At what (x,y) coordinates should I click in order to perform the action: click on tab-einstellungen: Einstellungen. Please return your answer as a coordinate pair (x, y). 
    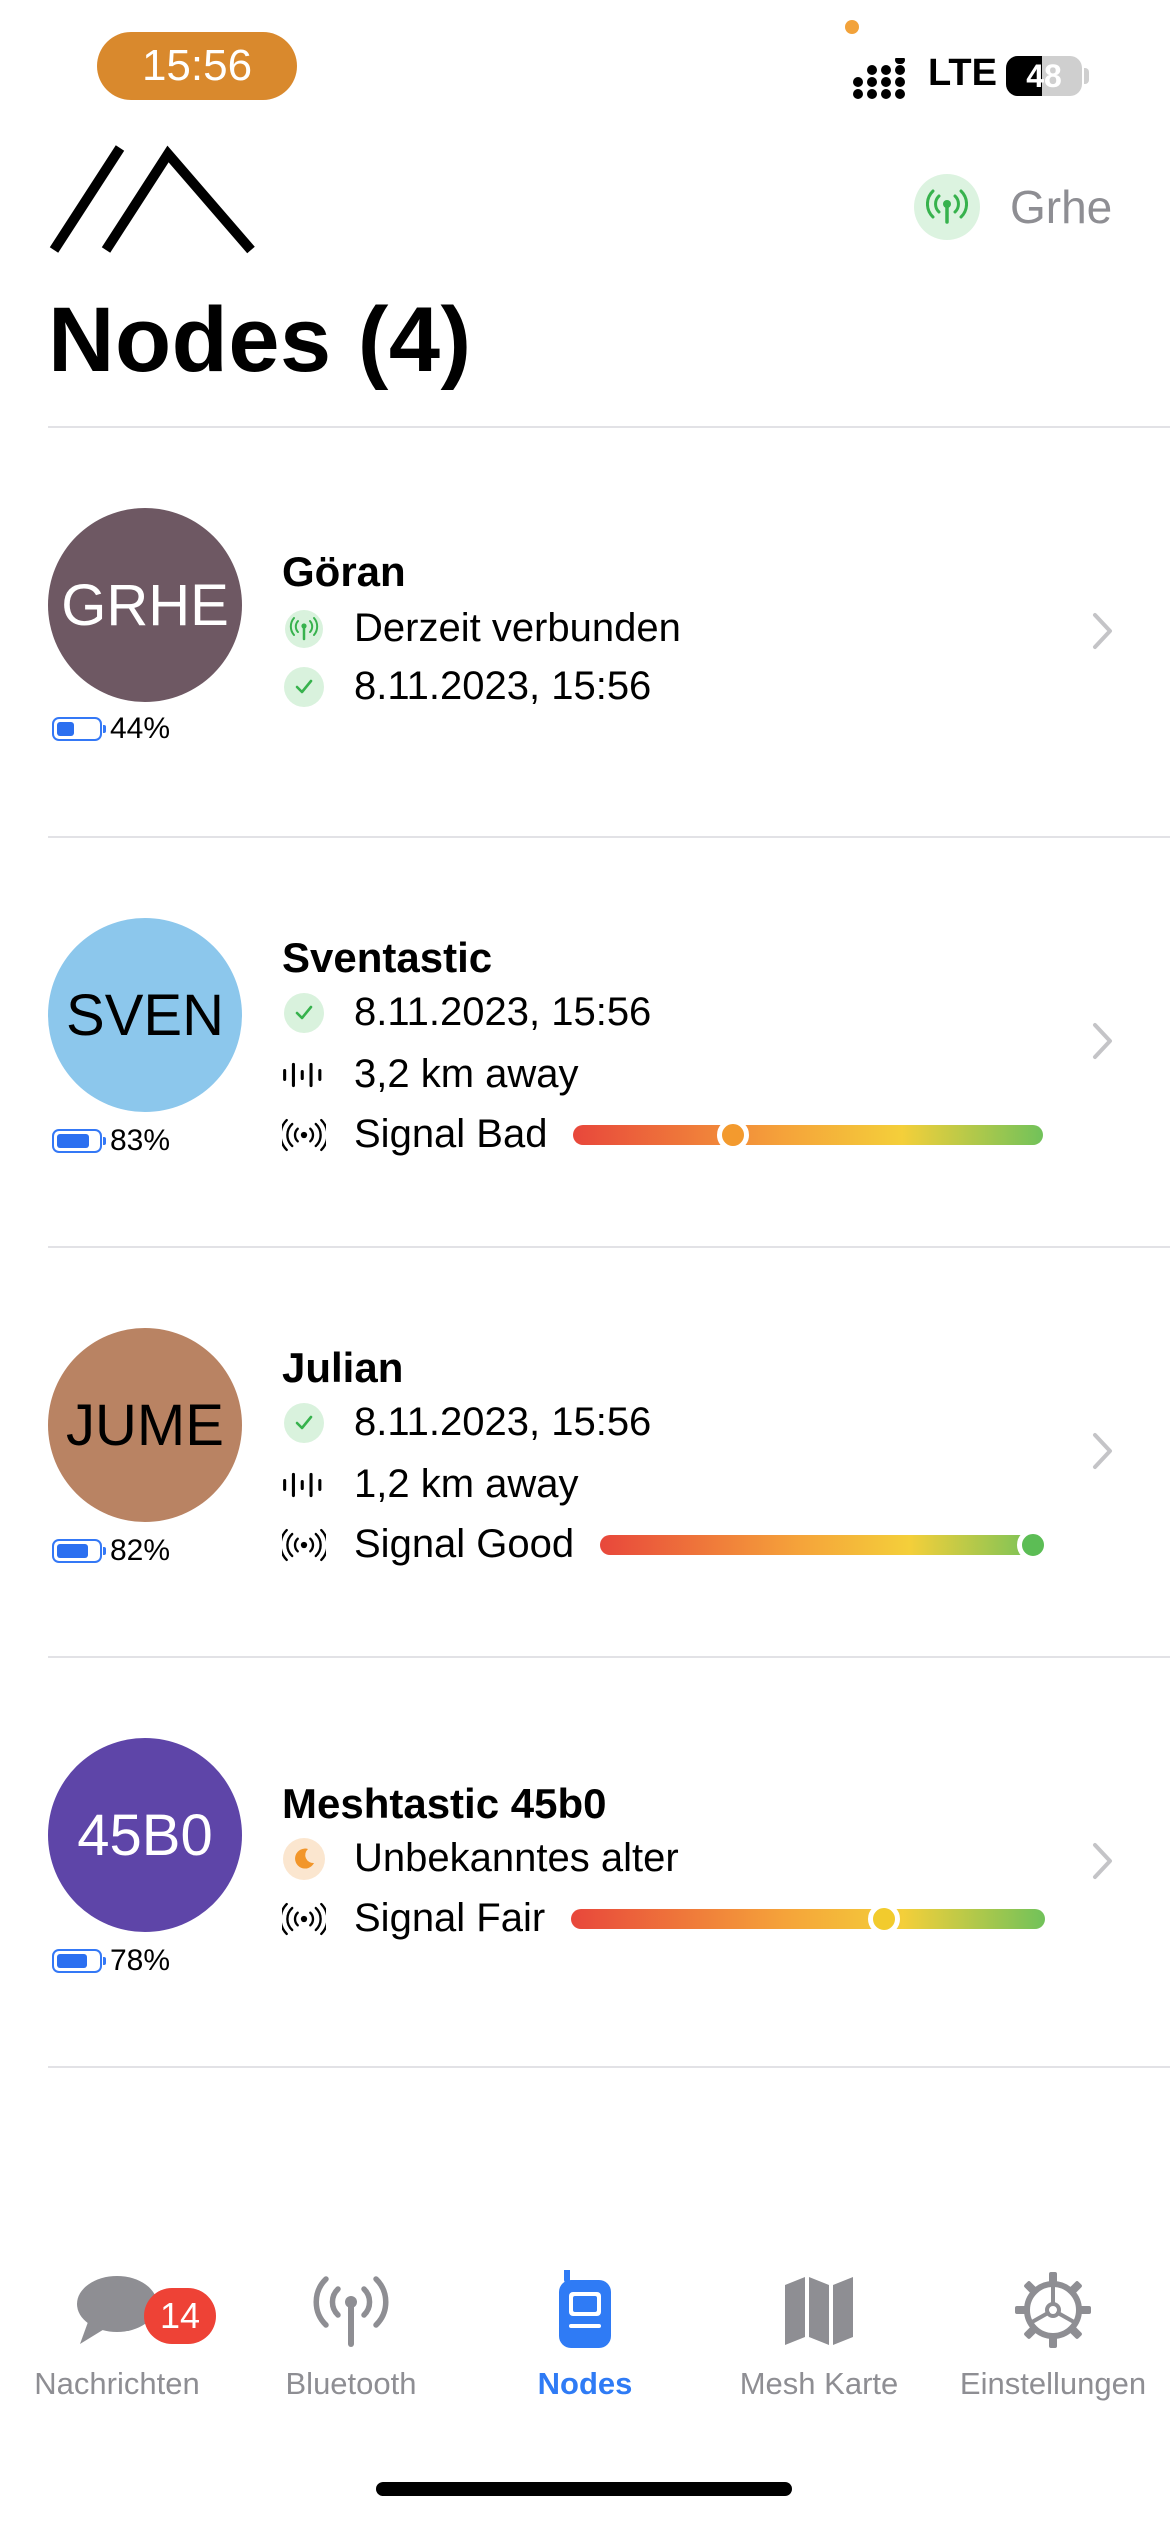
    Looking at the image, I should click on (1053, 2331).